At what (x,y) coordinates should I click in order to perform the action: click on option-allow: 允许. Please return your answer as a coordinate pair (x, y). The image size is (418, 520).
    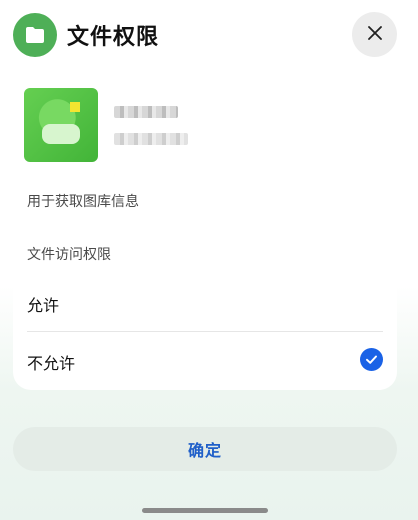
    Looking at the image, I should click on (205, 302).